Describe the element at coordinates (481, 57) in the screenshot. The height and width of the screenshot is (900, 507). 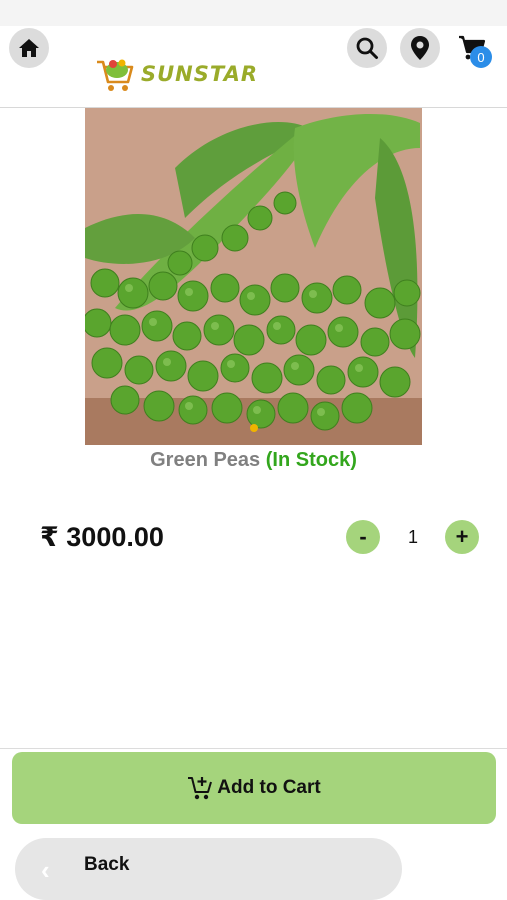
I see `cart-count-badge: 0` at that location.